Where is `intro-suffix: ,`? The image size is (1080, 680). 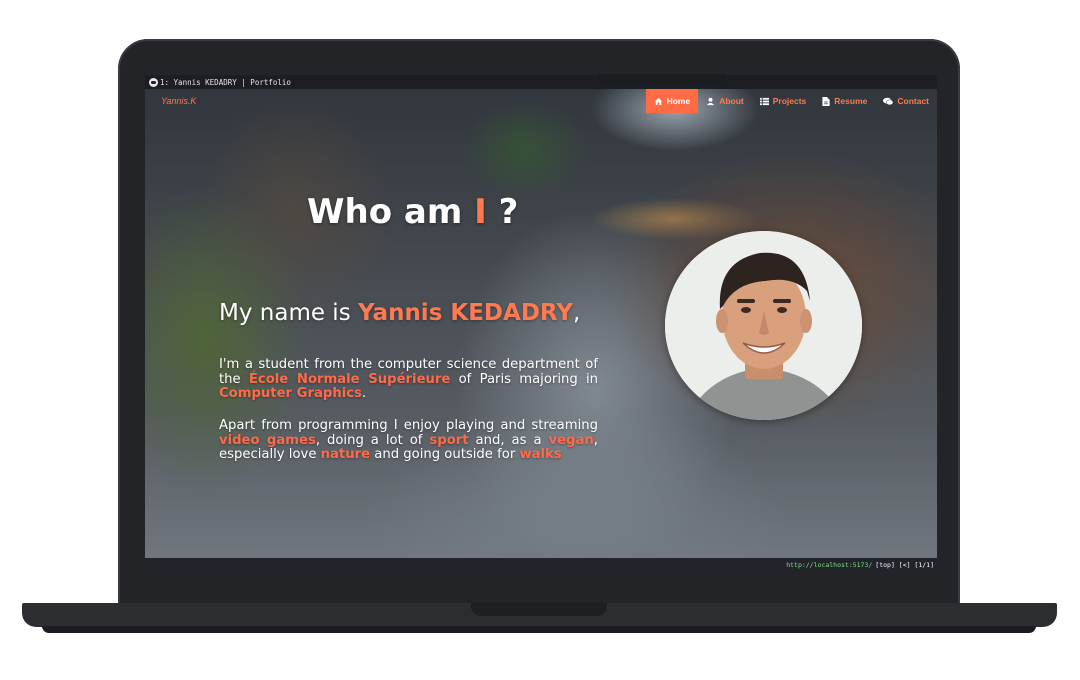
intro-suffix: , is located at coordinates (577, 313).